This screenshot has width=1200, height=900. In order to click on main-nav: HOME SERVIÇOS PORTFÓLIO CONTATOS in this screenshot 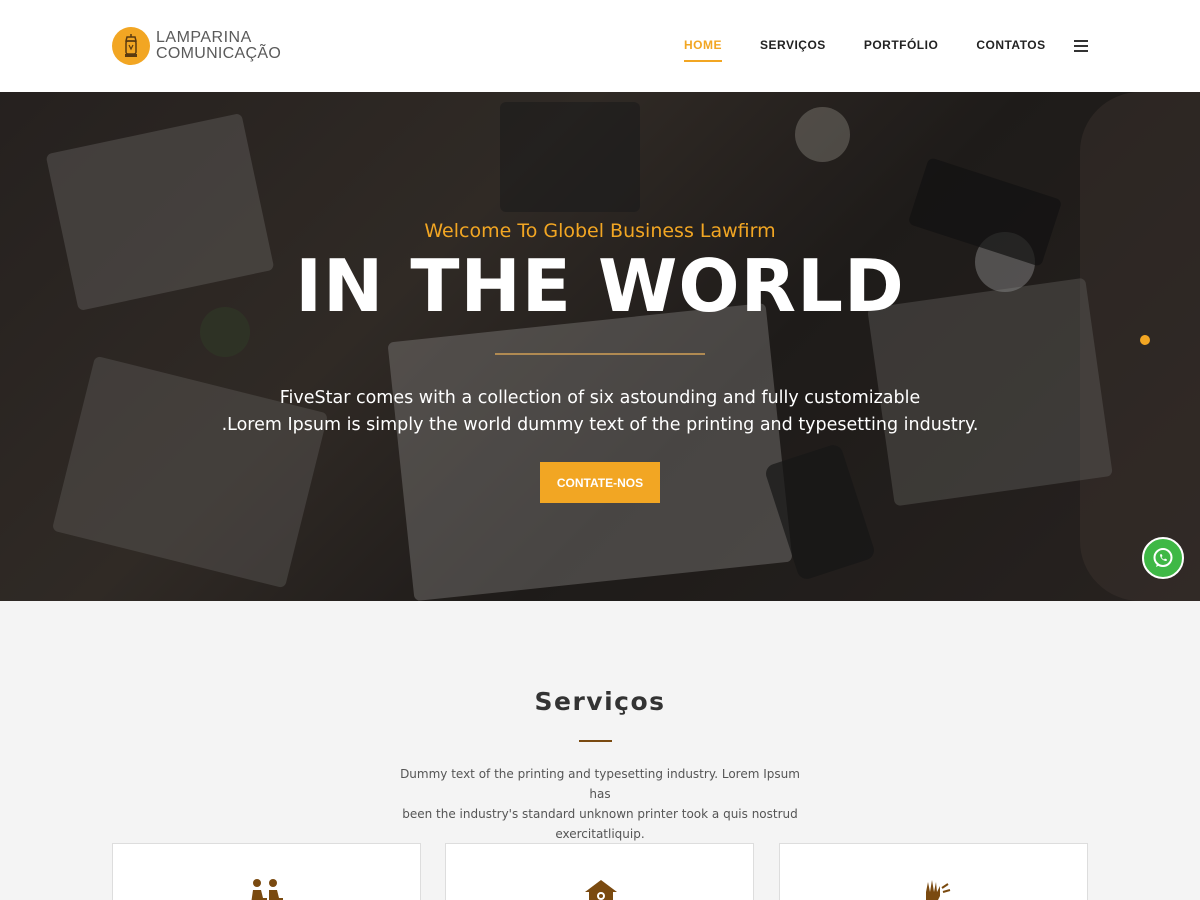, I will do `click(884, 50)`.